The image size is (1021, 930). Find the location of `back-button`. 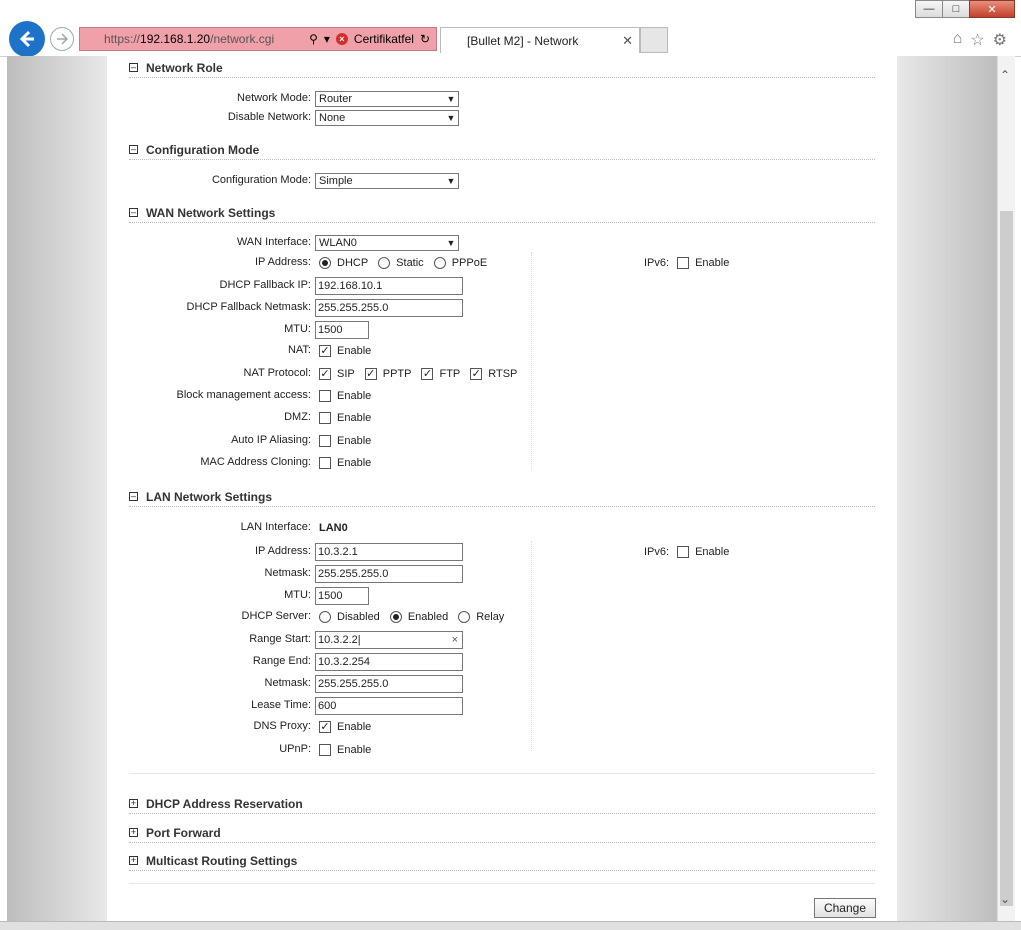

back-button is located at coordinates (27, 39).